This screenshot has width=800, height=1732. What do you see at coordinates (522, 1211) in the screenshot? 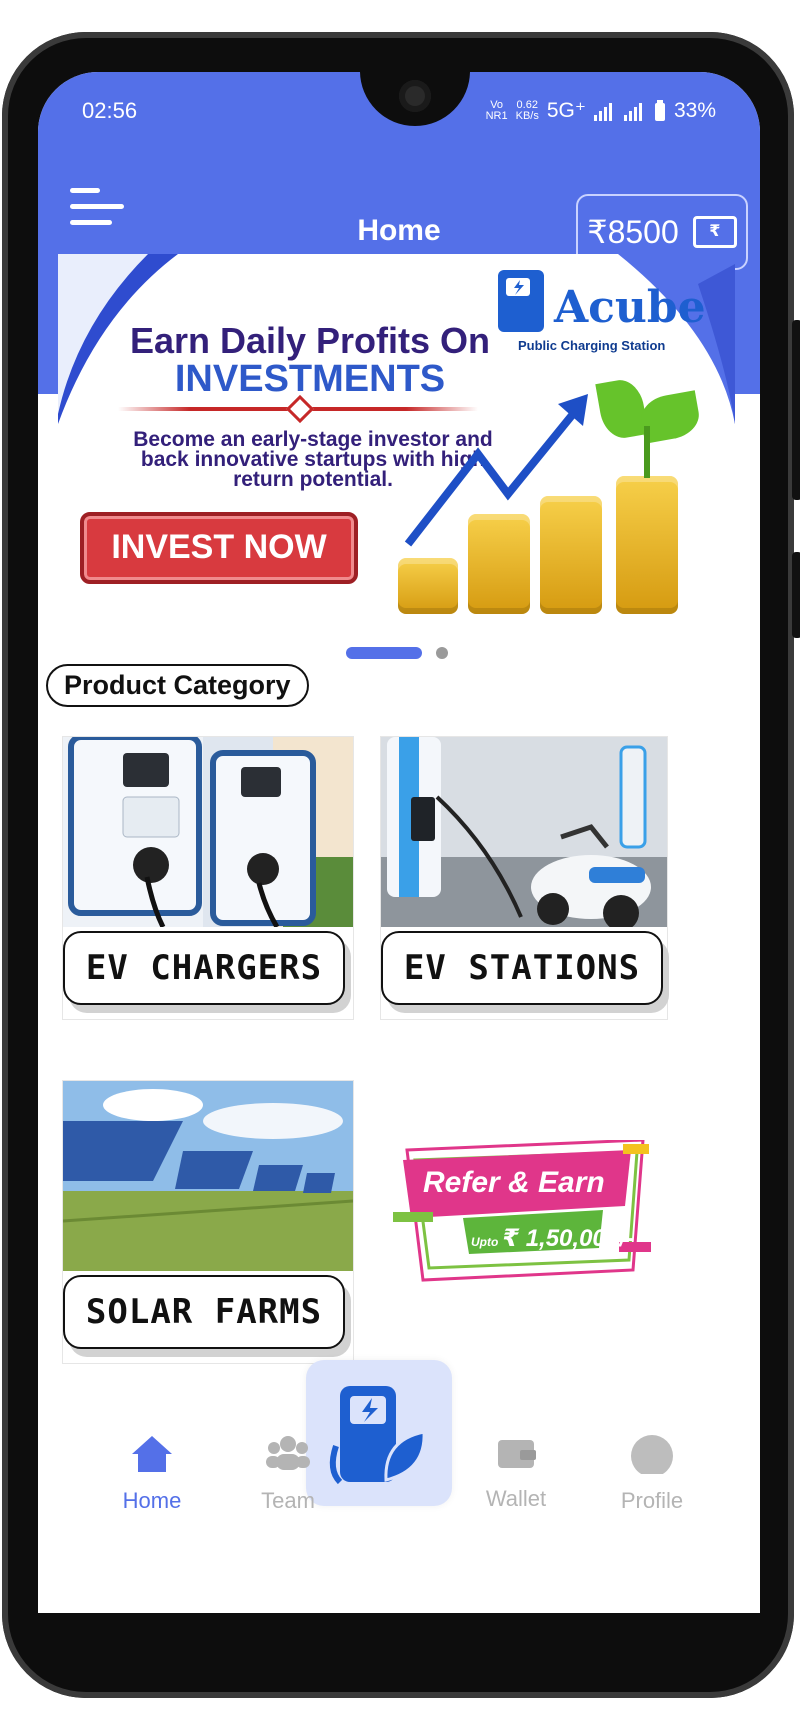
I see `refer-earn-graphic` at bounding box center [522, 1211].